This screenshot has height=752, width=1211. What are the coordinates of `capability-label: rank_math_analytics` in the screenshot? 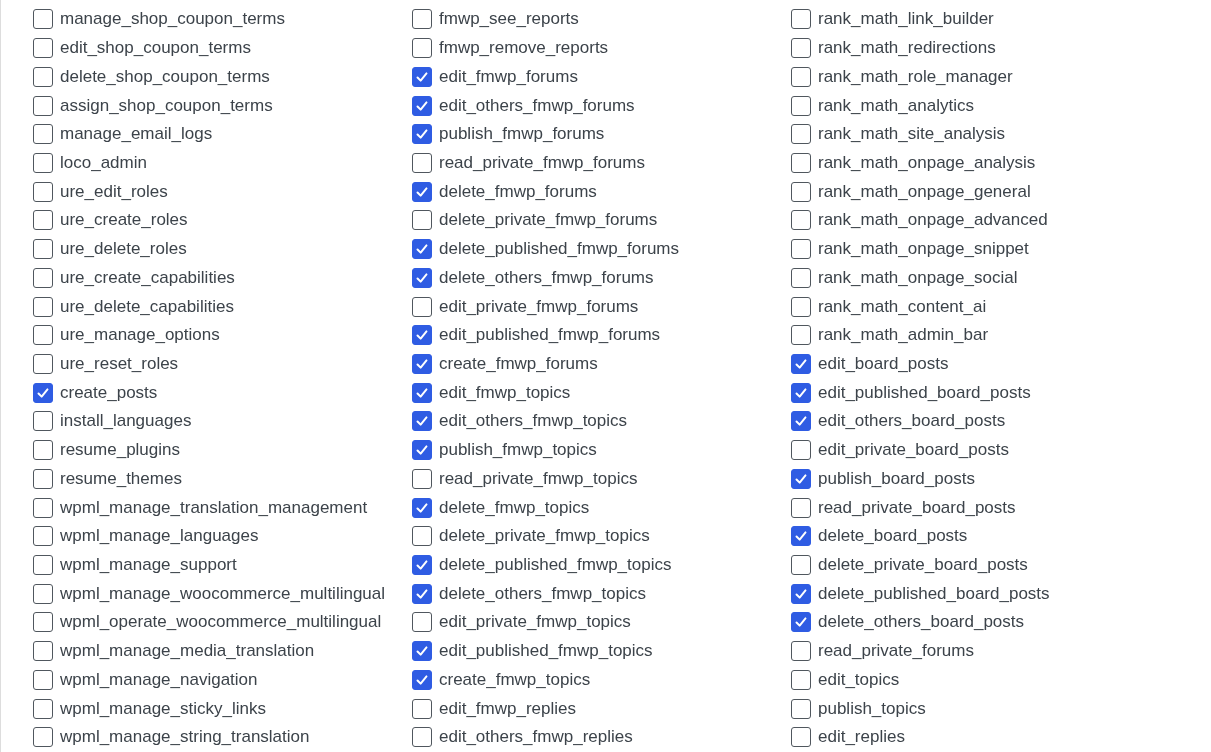 It's located at (896, 105).